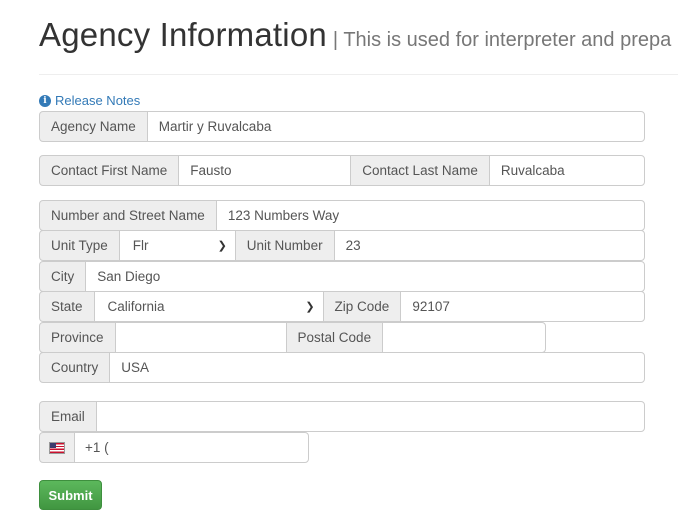  Describe the element at coordinates (208, 306) in the screenshot. I see `state-select: California ❯` at that location.